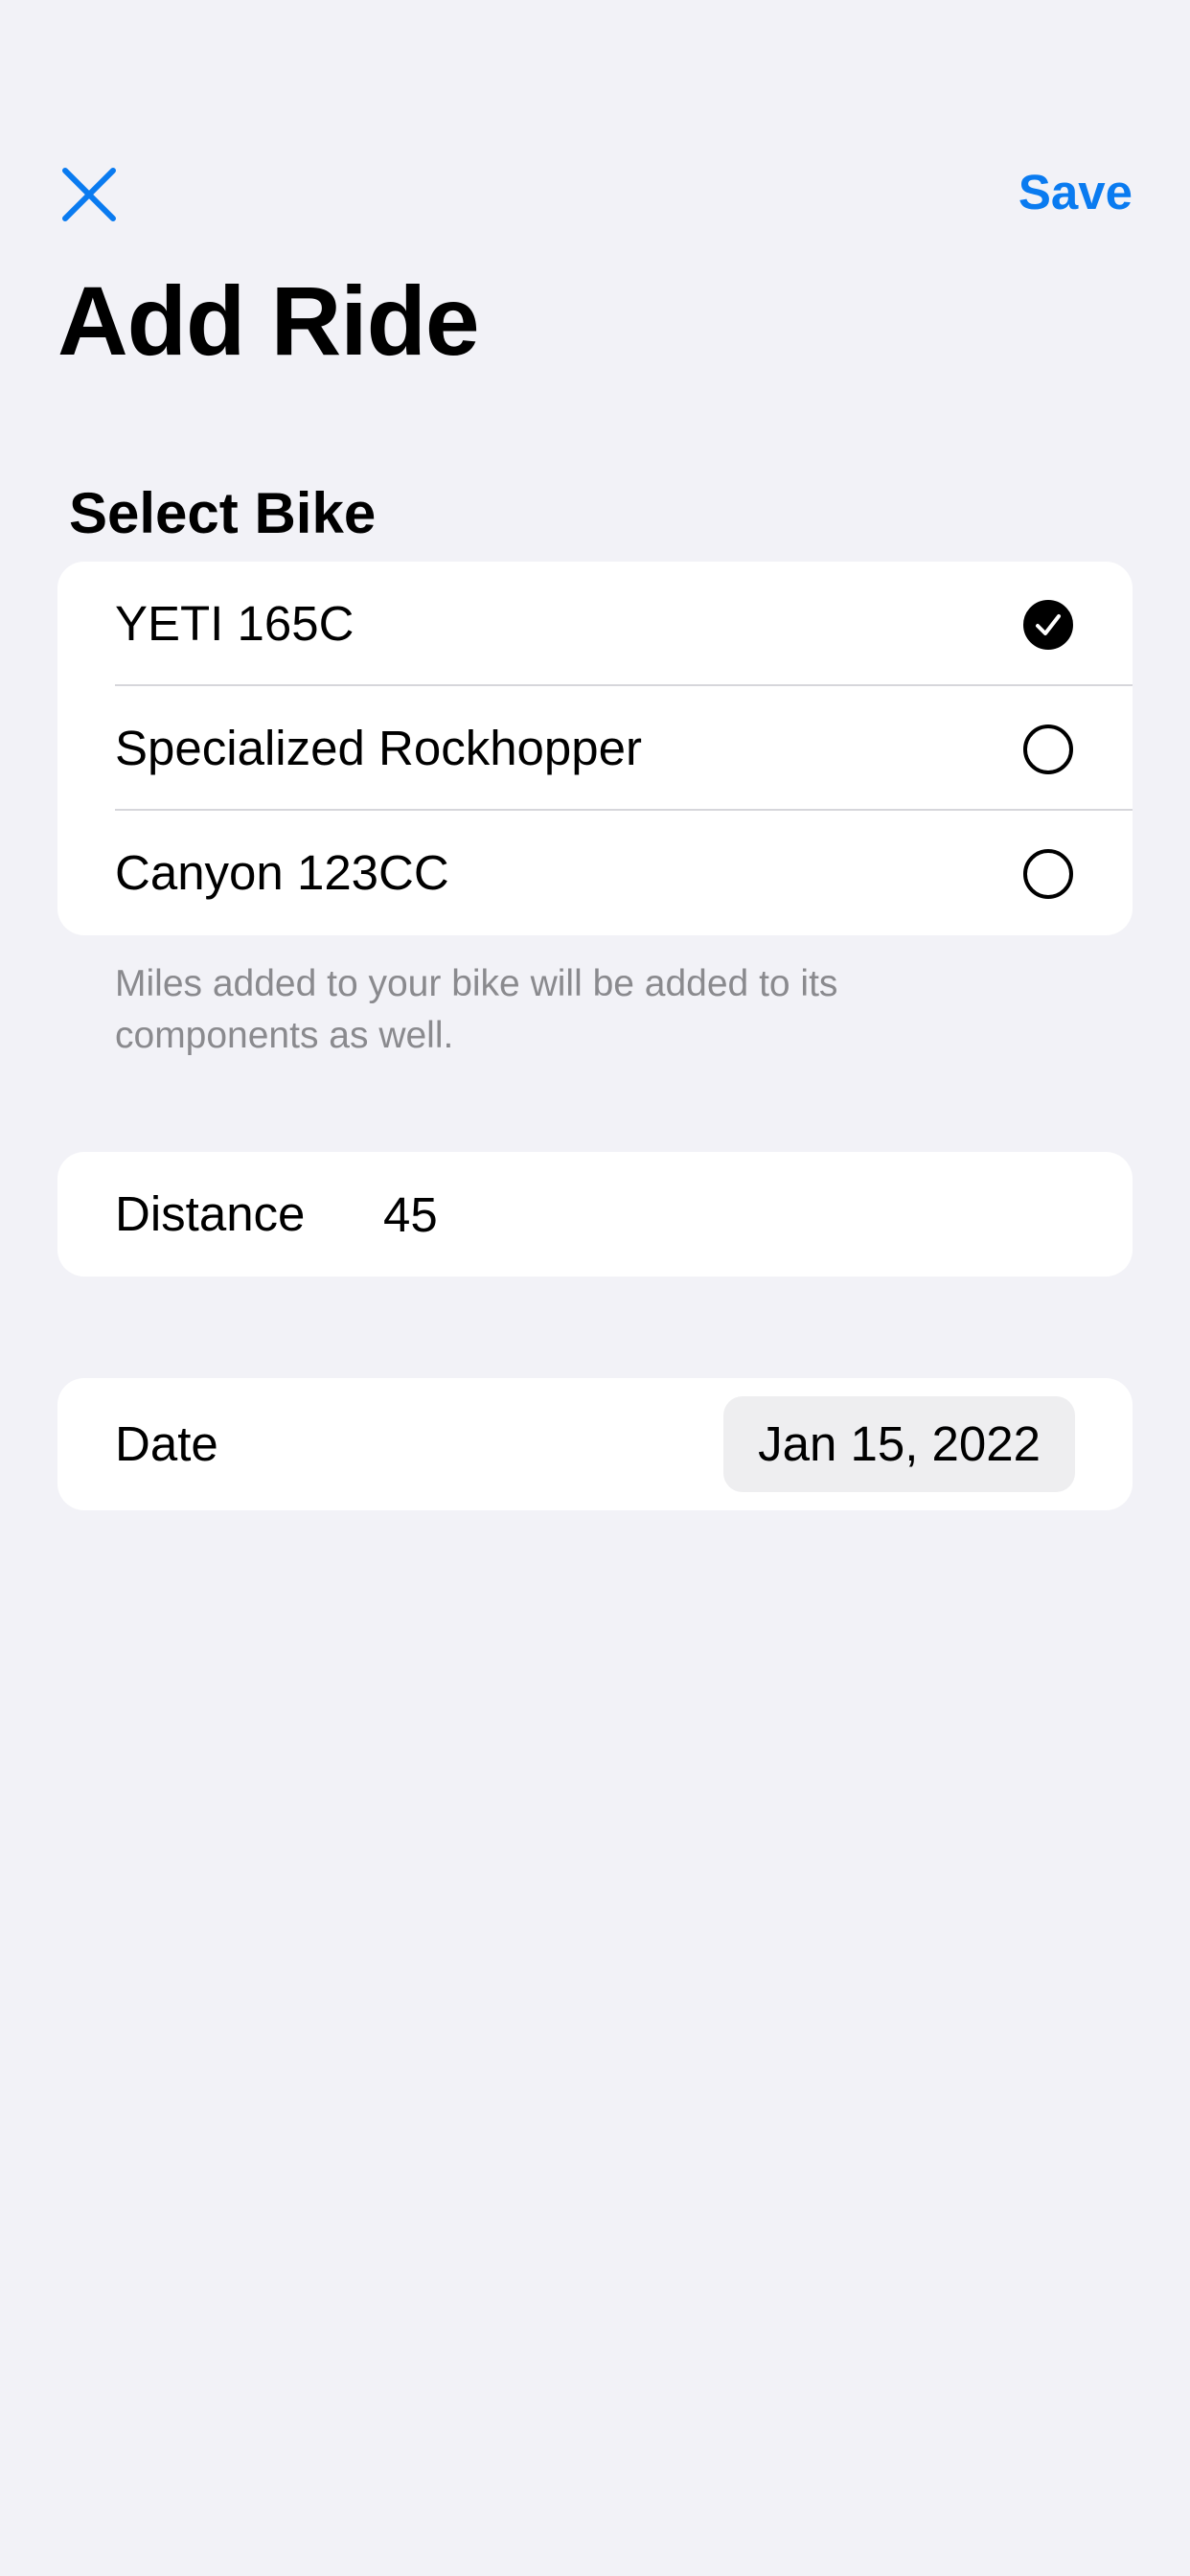  I want to click on close-icon, so click(89, 194).